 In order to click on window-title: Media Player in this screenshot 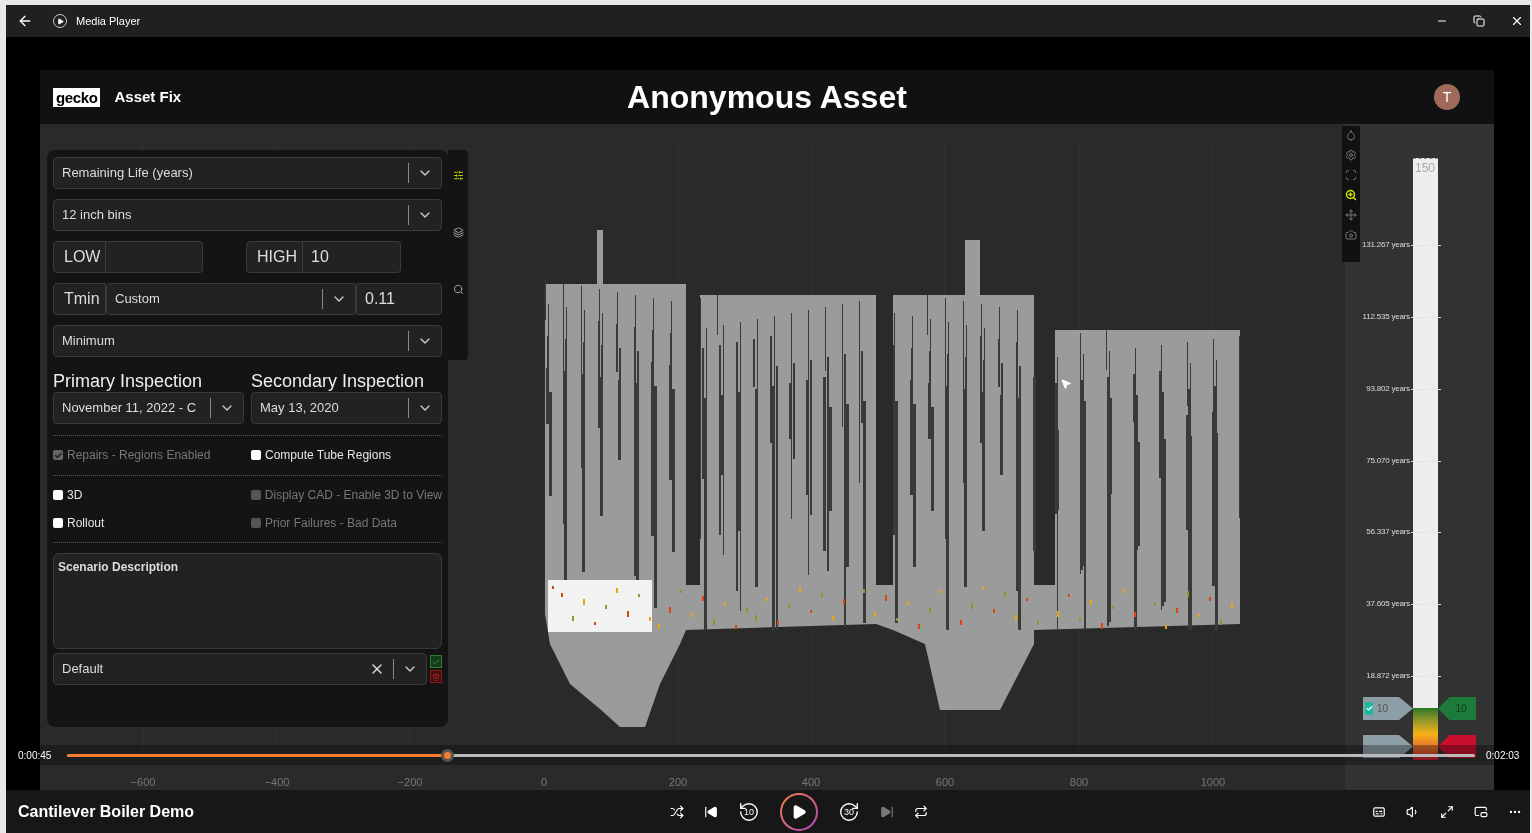, I will do `click(108, 21)`.